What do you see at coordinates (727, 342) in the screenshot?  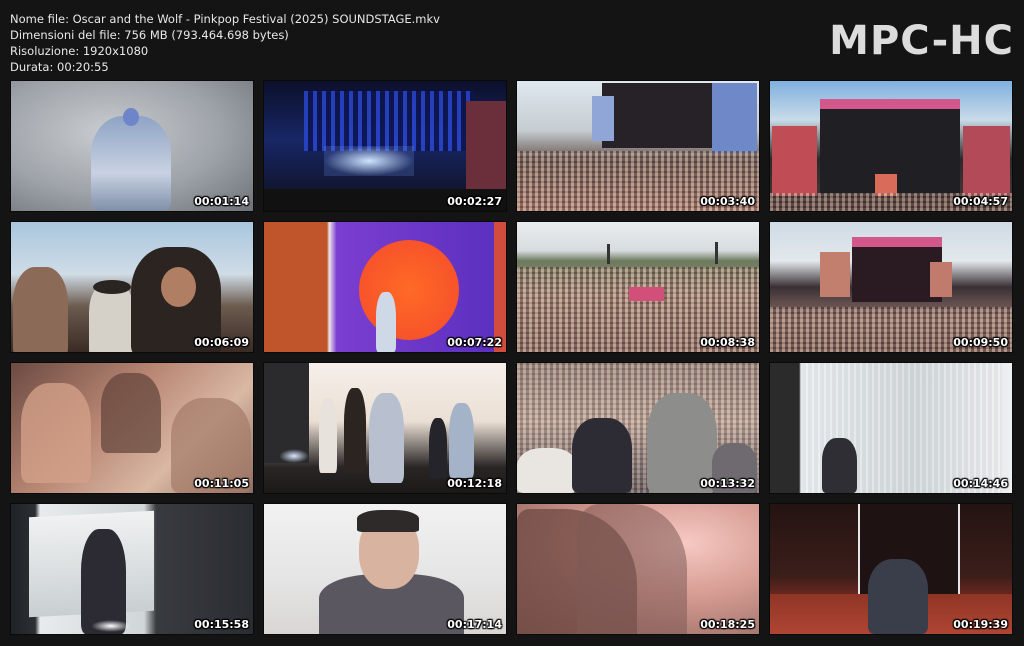 I see `timestamp: 00:08:38` at bounding box center [727, 342].